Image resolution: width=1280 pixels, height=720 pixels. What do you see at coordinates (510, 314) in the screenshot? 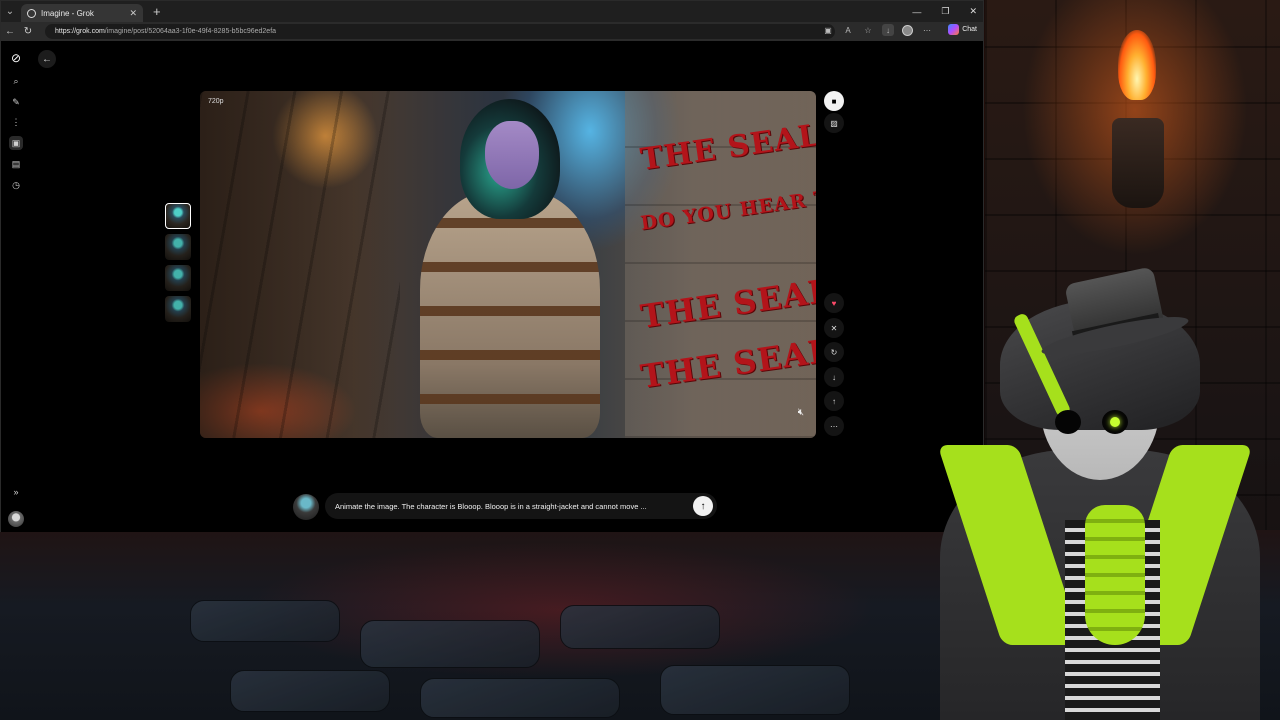
I see `straitjacket` at bounding box center [510, 314].